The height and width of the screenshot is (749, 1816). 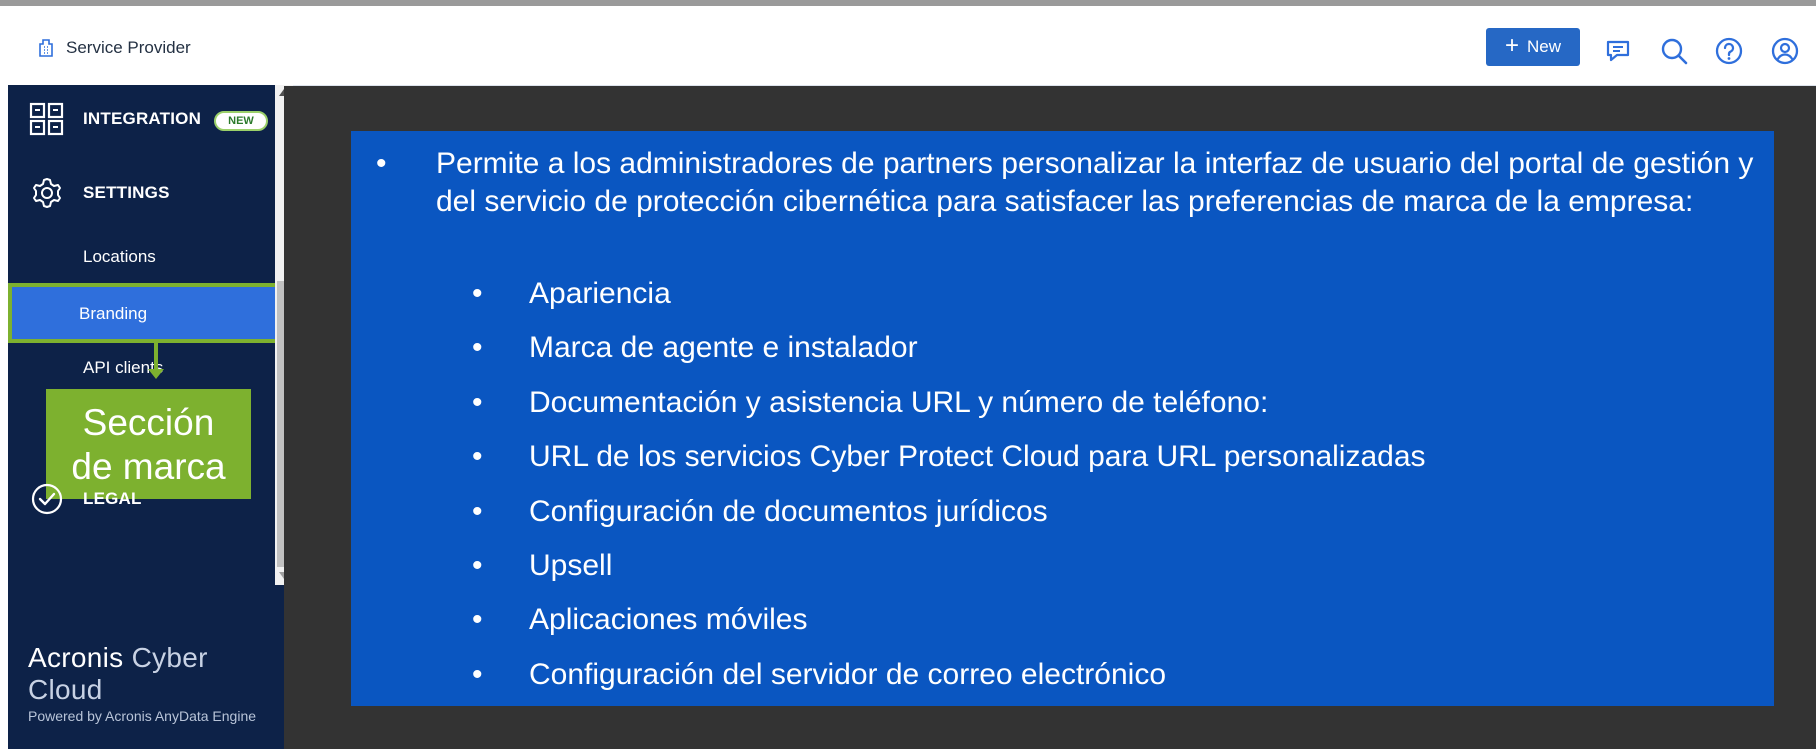 What do you see at coordinates (149, 313) in the screenshot?
I see `sidebar-item-branding: Branding` at bounding box center [149, 313].